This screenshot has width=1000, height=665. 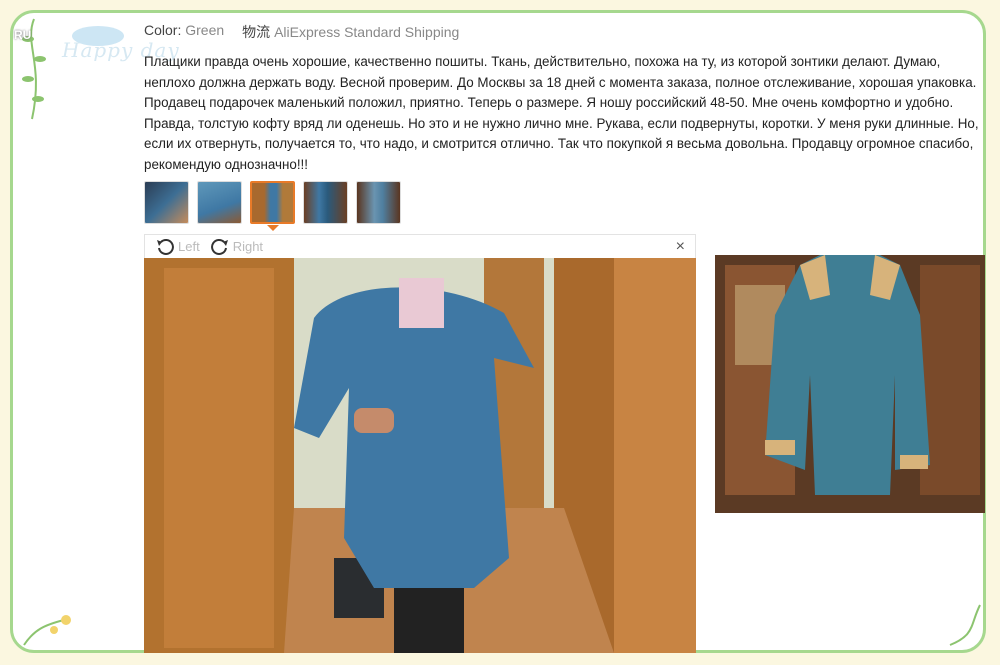 What do you see at coordinates (273, 228) in the screenshot?
I see `active-thumbnail-caret` at bounding box center [273, 228].